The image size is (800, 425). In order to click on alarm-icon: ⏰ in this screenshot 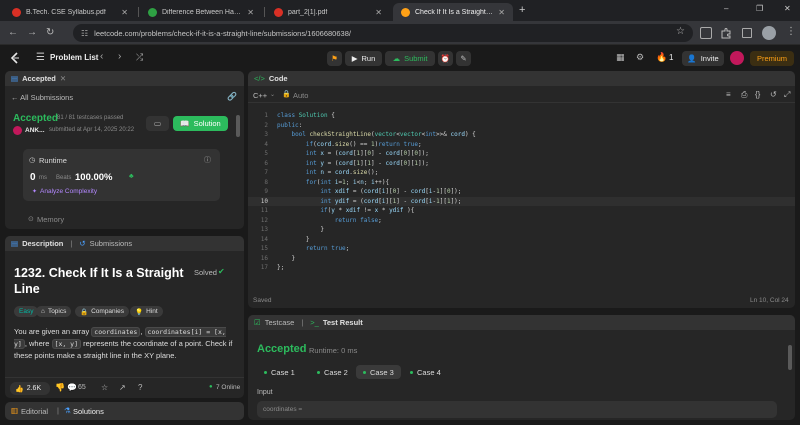, I will do `click(445, 58)`.